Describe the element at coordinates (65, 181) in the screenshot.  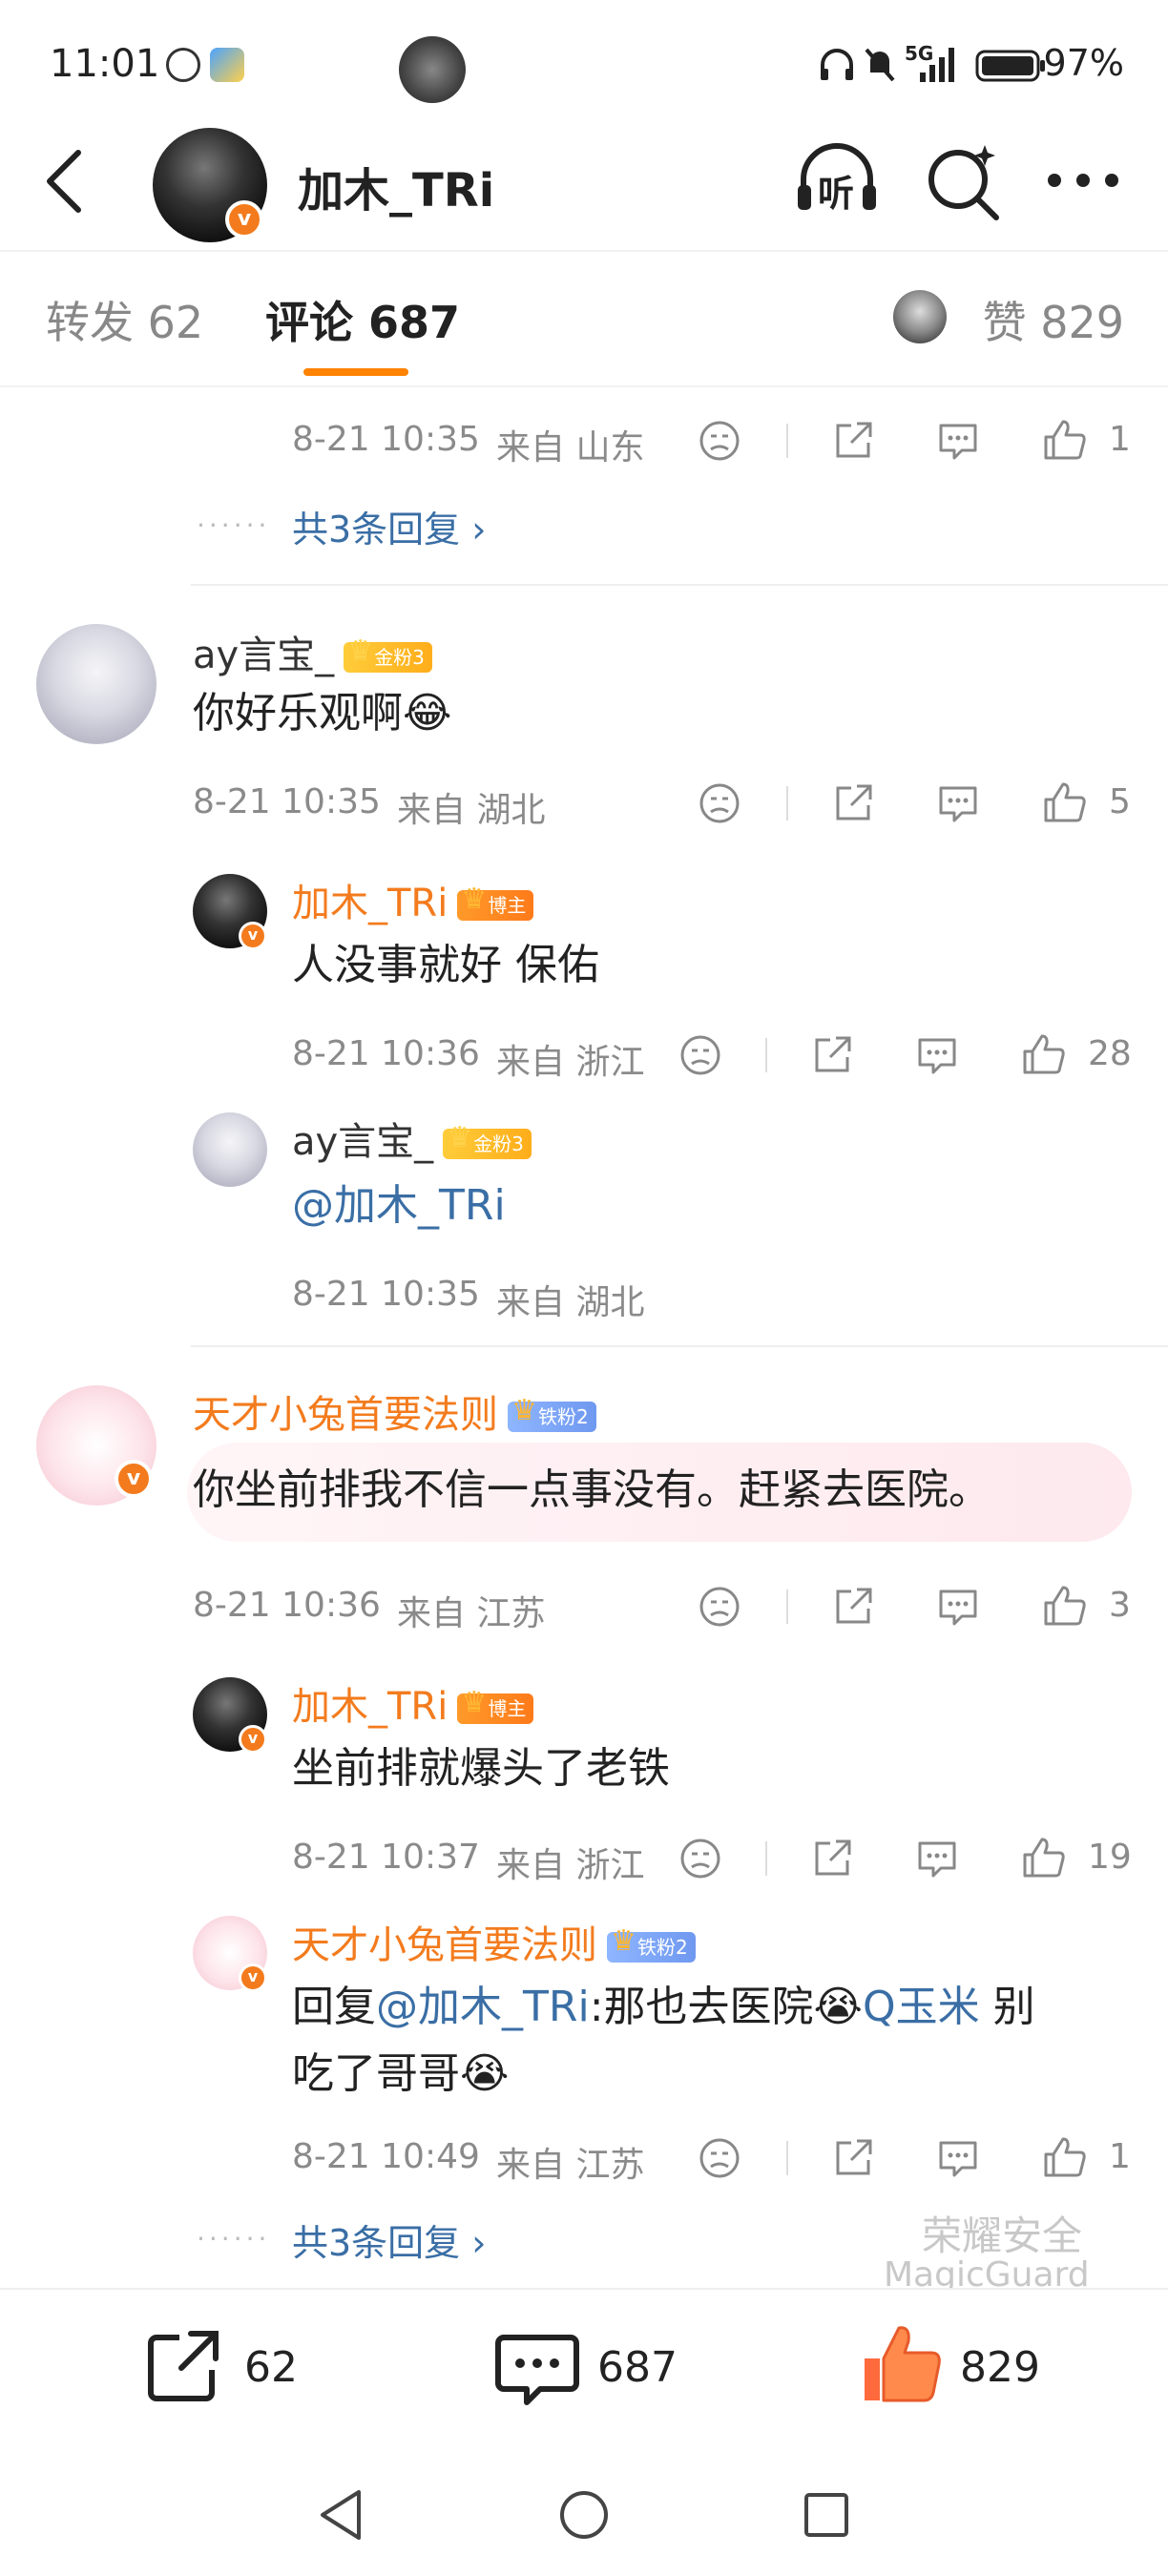
I see `back-button` at that location.